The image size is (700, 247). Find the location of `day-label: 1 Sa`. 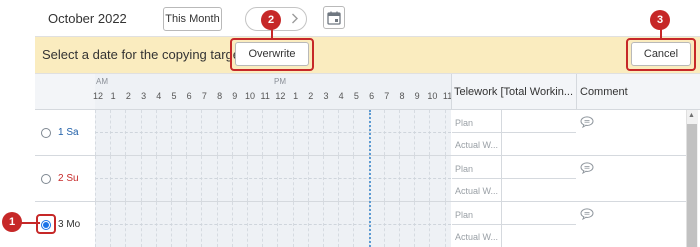

day-label: 1 Sa is located at coordinates (68, 132).